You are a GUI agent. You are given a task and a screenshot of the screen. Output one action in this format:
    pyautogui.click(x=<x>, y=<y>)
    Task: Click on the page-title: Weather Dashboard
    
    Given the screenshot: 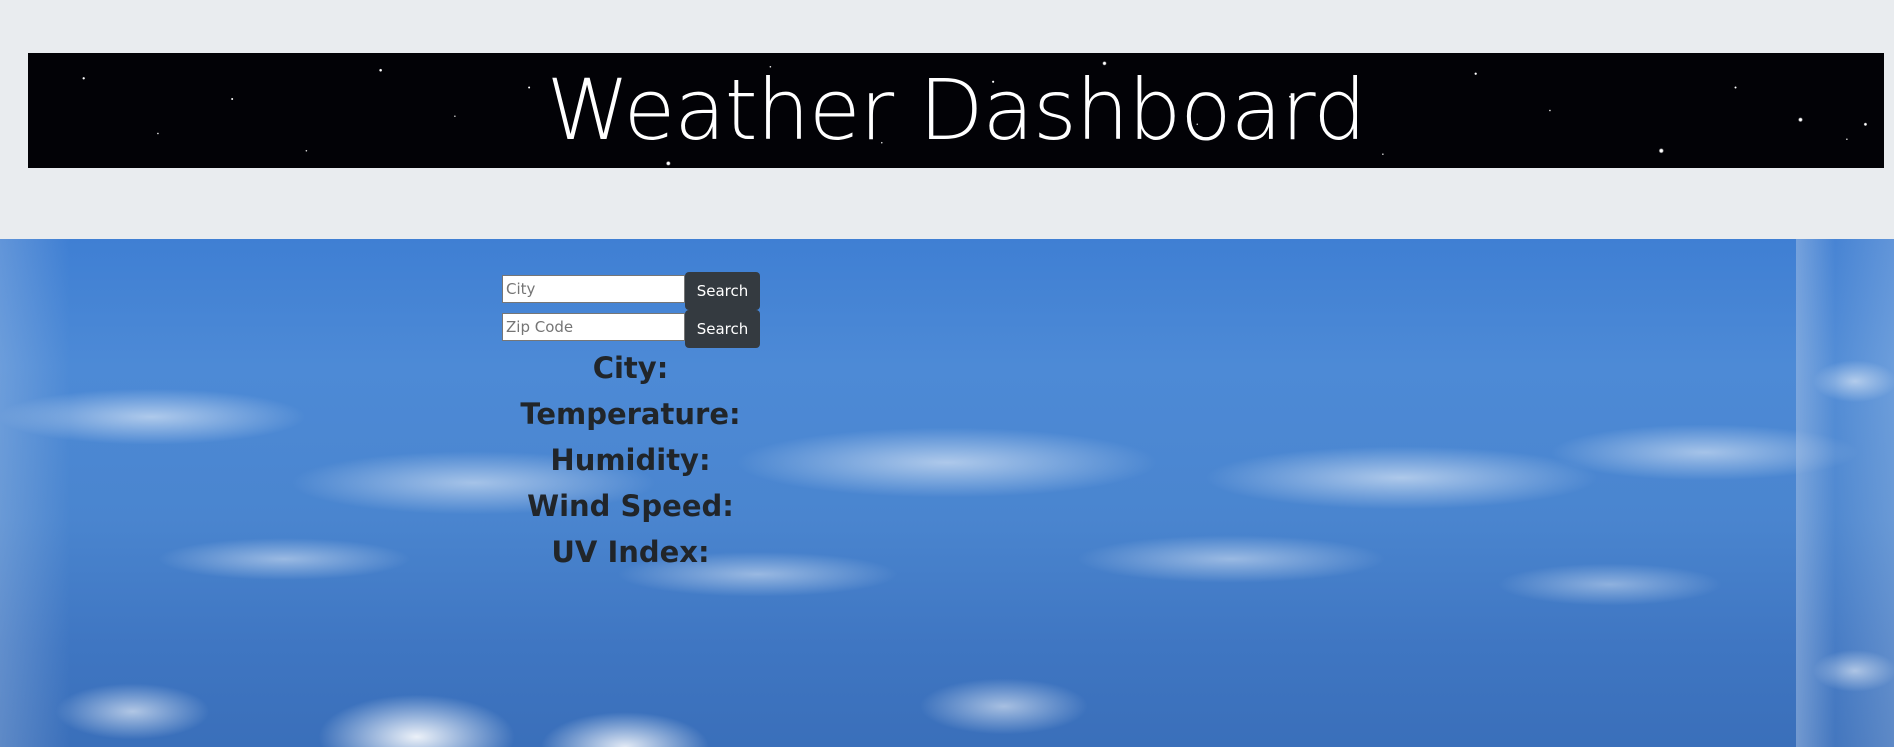 What is the action you would take?
    pyautogui.click(x=956, y=110)
    